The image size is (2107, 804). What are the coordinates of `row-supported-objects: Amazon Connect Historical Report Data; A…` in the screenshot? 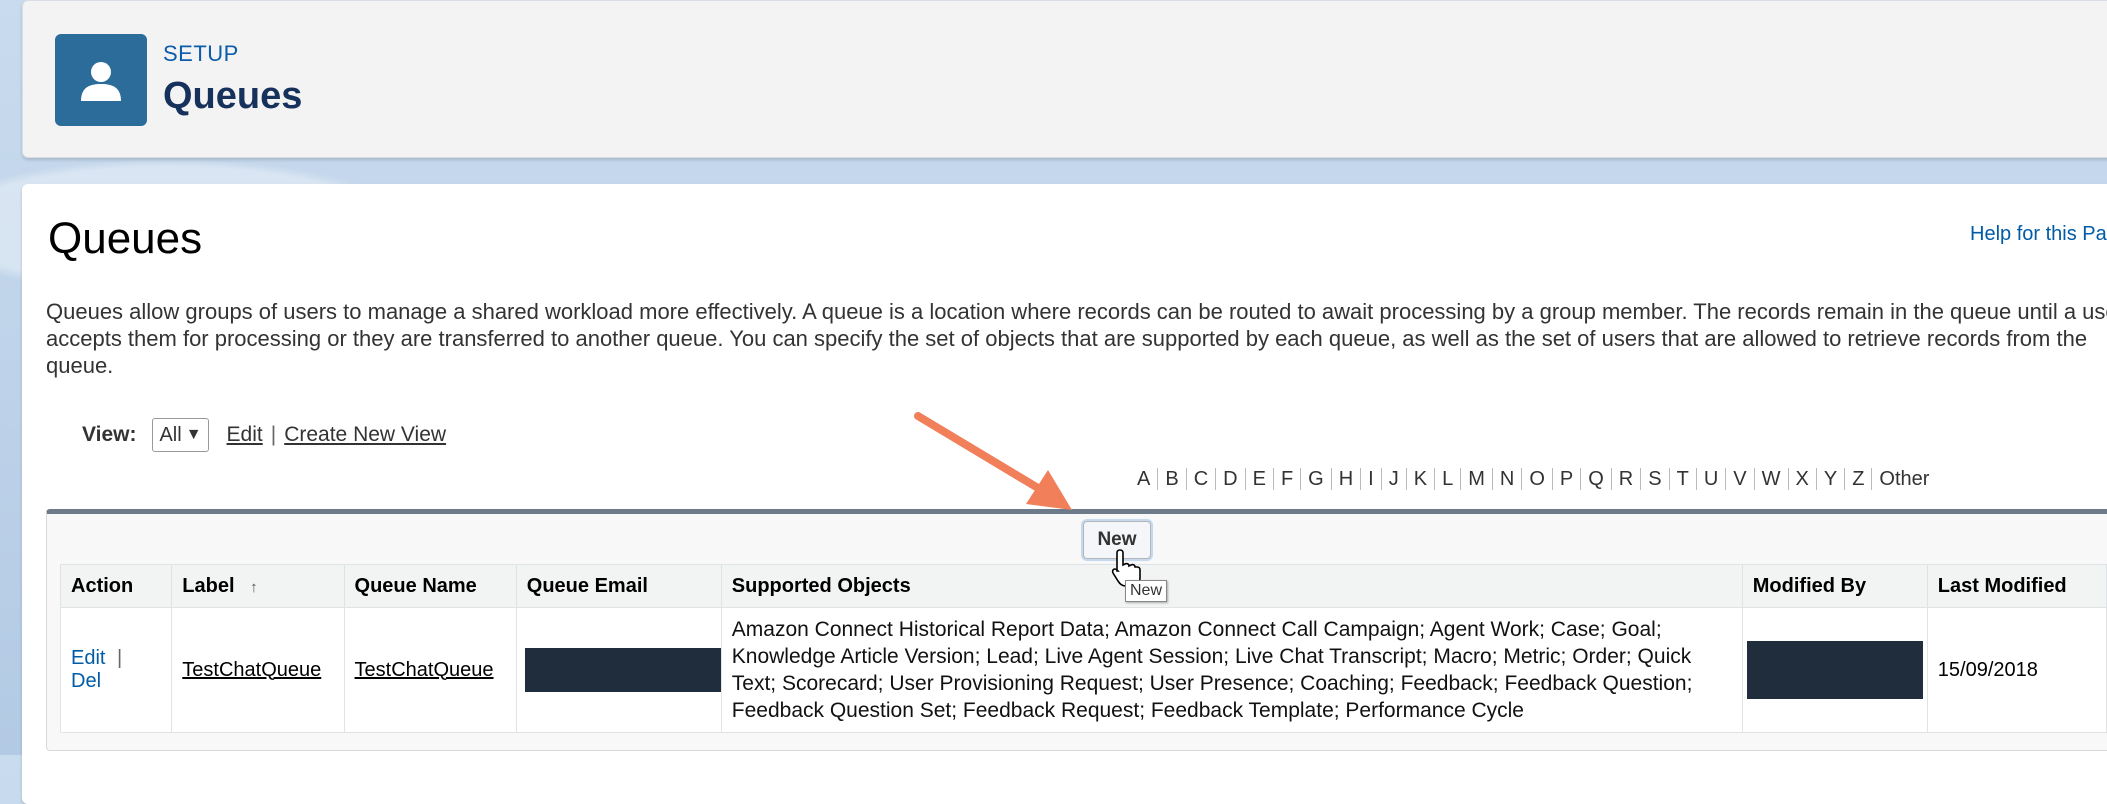 It's located at (1231, 670).